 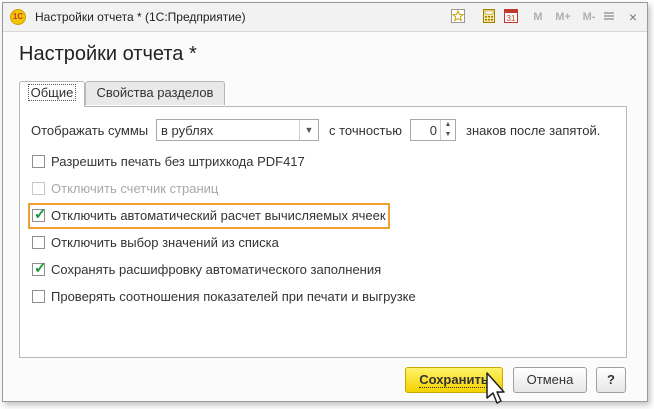 What do you see at coordinates (187, 130) in the screenshot?
I see `sums-select-value: в рублях` at bounding box center [187, 130].